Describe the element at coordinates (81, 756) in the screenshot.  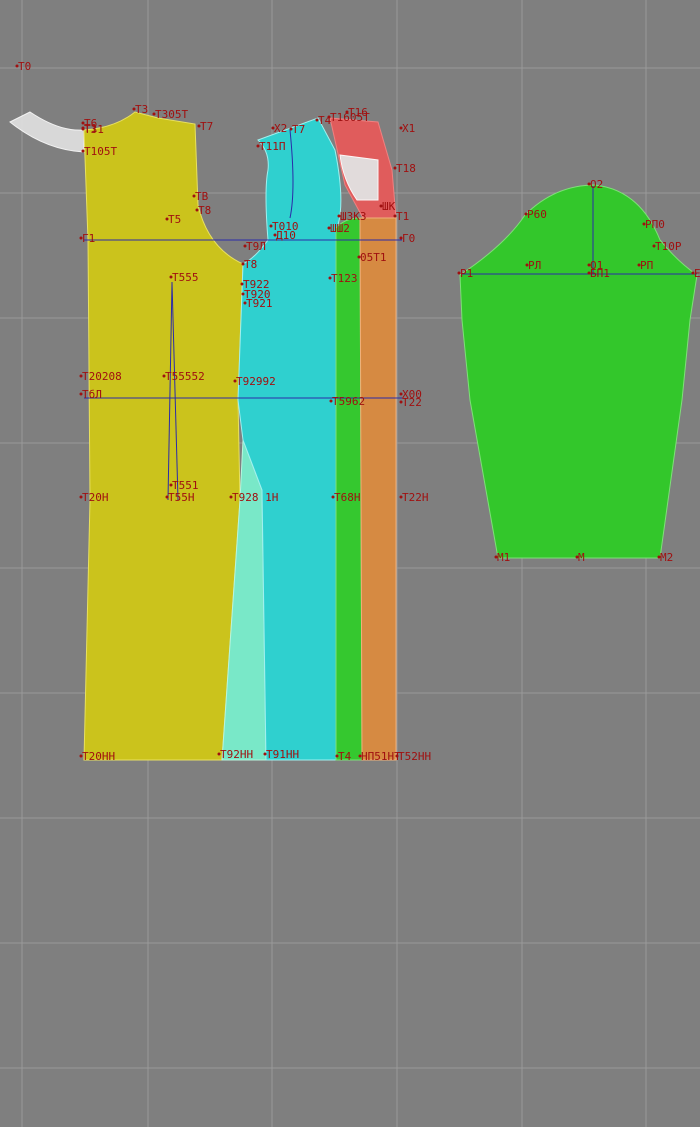
I see `point-marker-t20hh` at that location.